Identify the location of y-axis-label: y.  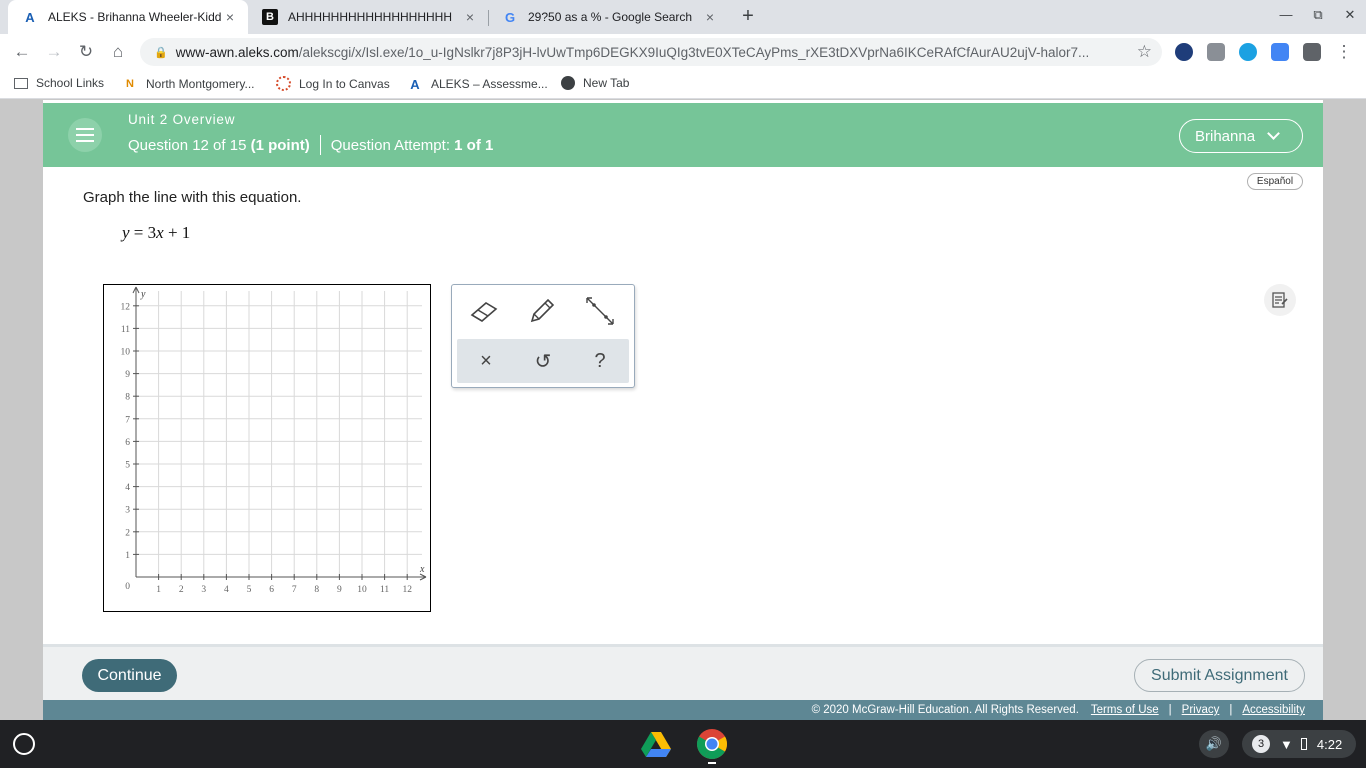
(143, 294).